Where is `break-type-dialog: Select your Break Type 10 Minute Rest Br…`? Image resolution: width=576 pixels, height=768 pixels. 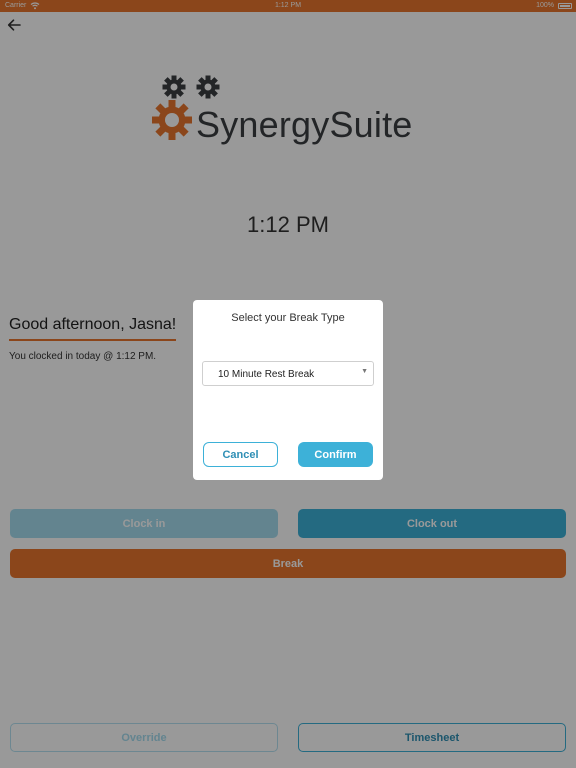 break-type-dialog: Select your Break Type 10 Minute Rest Br… is located at coordinates (288, 390).